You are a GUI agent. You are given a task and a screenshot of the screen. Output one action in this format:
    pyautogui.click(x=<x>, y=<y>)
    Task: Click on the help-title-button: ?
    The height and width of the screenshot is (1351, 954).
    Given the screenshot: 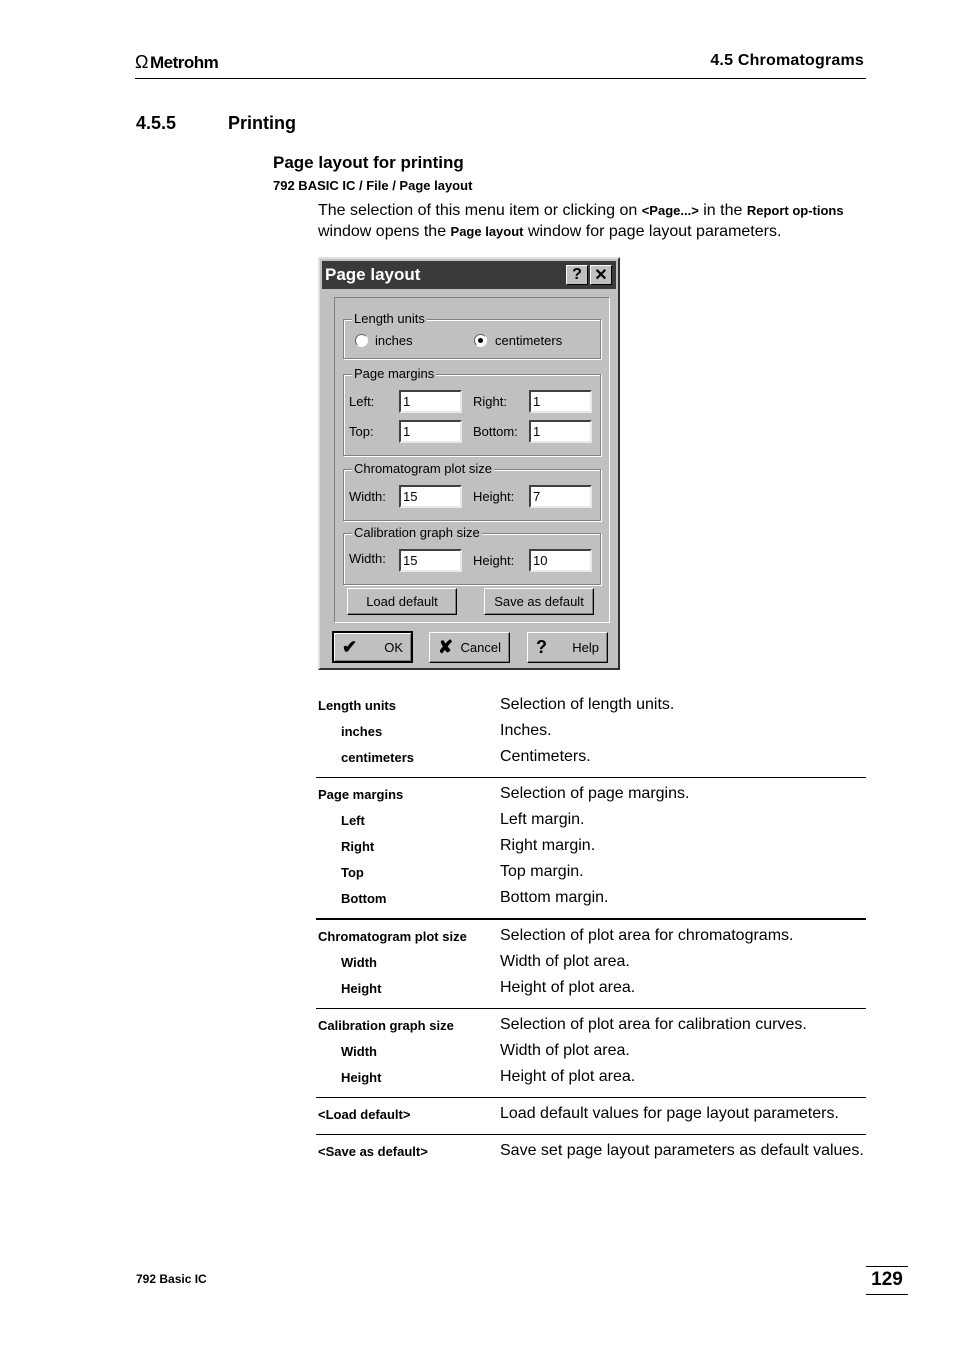 What is the action you would take?
    pyautogui.click(x=577, y=275)
    